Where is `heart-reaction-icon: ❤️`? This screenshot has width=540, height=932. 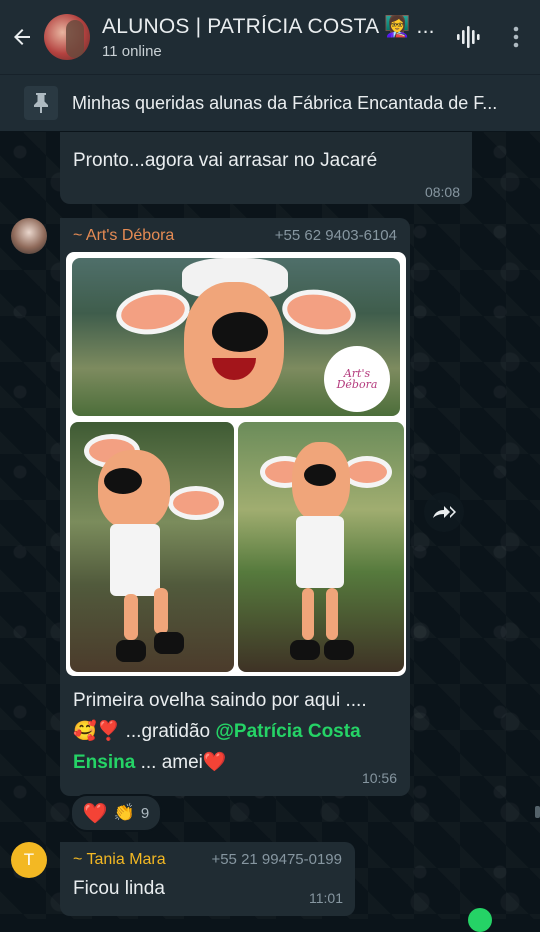
heart-reaction-icon: ❤️ is located at coordinates (95, 813).